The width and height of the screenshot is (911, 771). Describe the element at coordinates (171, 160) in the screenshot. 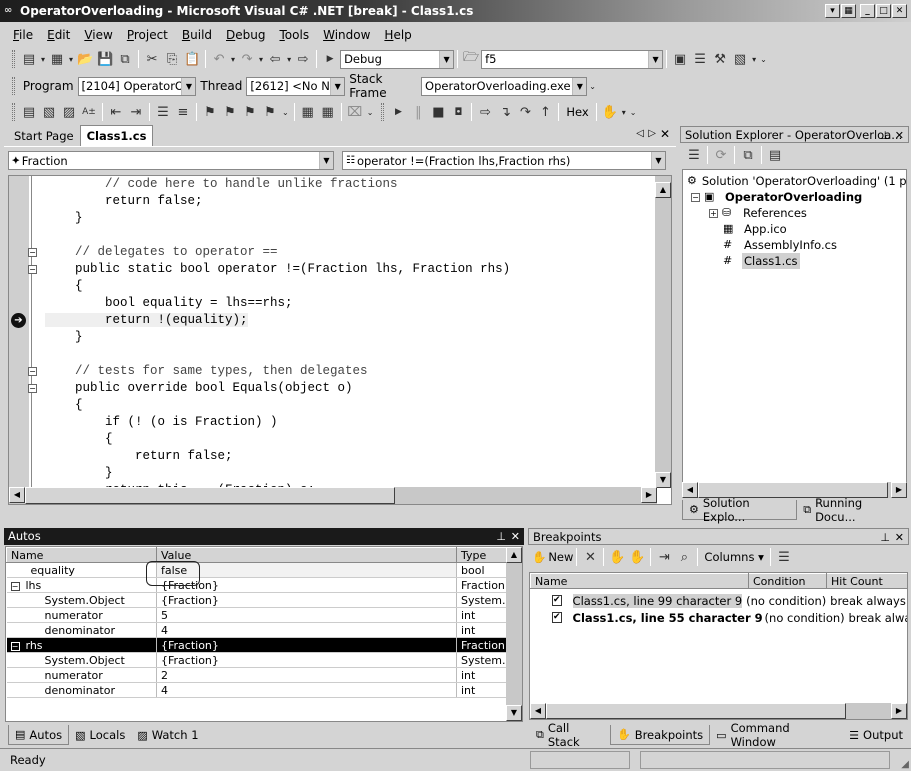

I see `type-combo: ⯌ Fraction ▼` at that location.